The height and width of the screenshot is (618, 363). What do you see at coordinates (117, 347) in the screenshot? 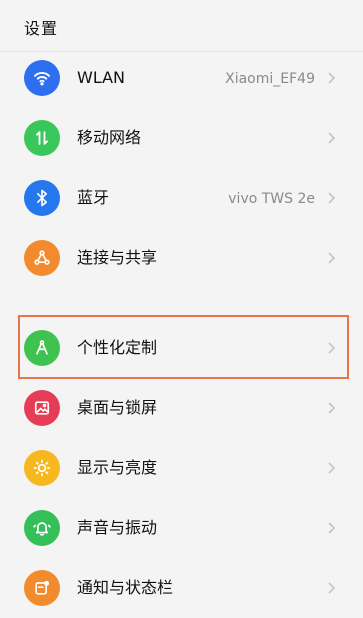
I see `settings-item-label: 个性化定制` at bounding box center [117, 347].